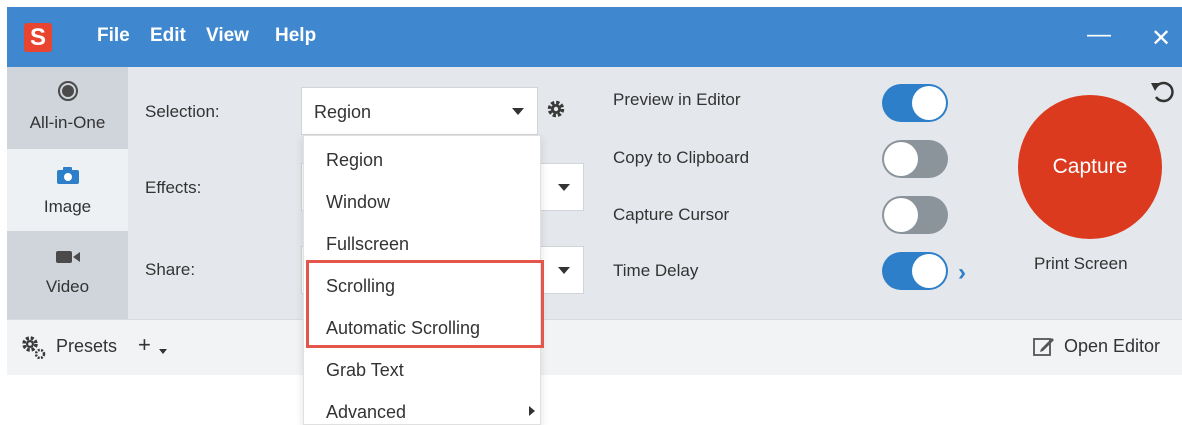  What do you see at coordinates (295, 36) in the screenshot?
I see `menu-help: Help` at bounding box center [295, 36].